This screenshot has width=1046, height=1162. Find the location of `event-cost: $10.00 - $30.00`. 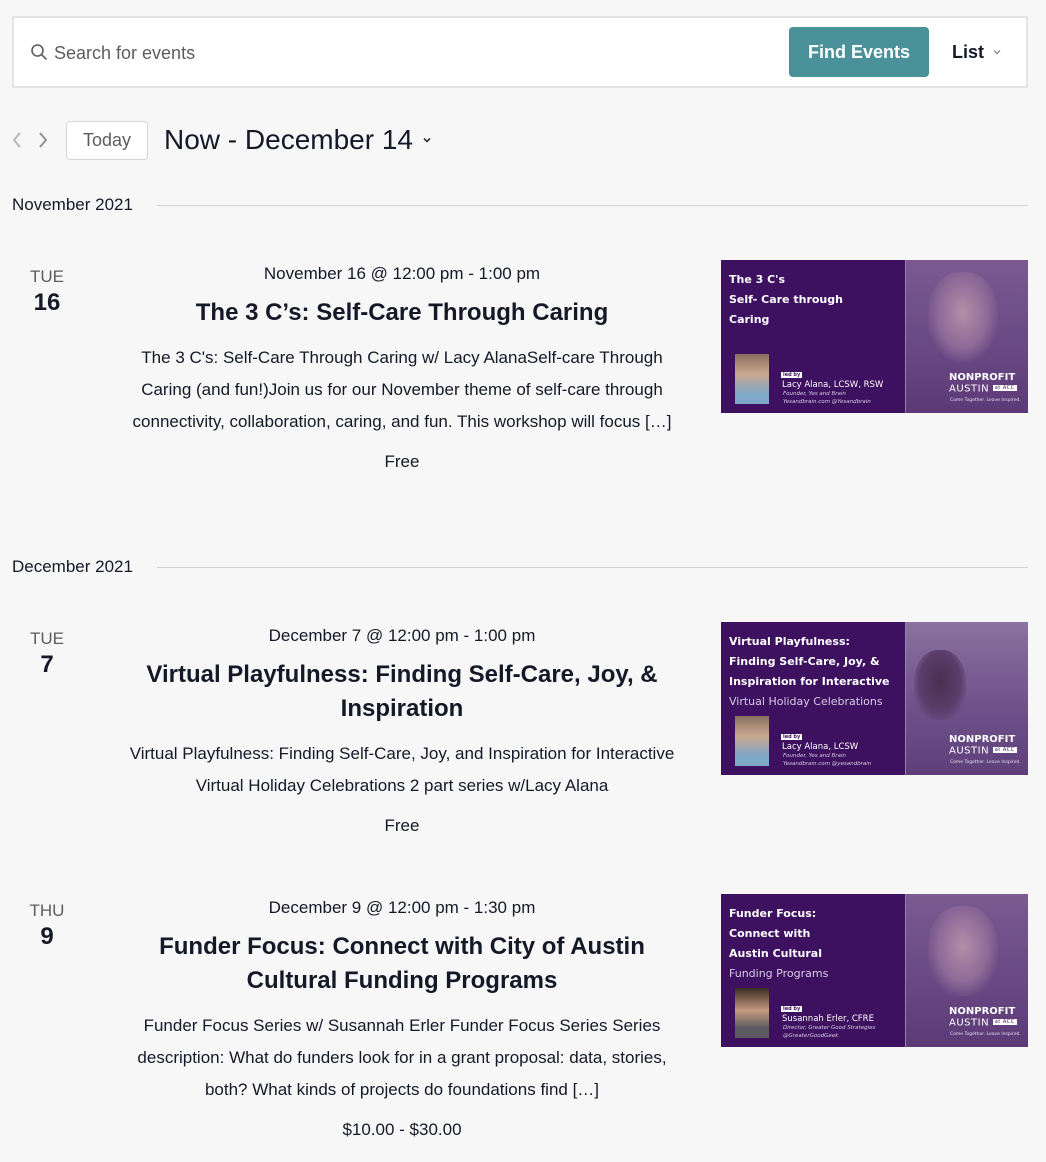

event-cost: $10.00 - $30.00 is located at coordinates (402, 1129).